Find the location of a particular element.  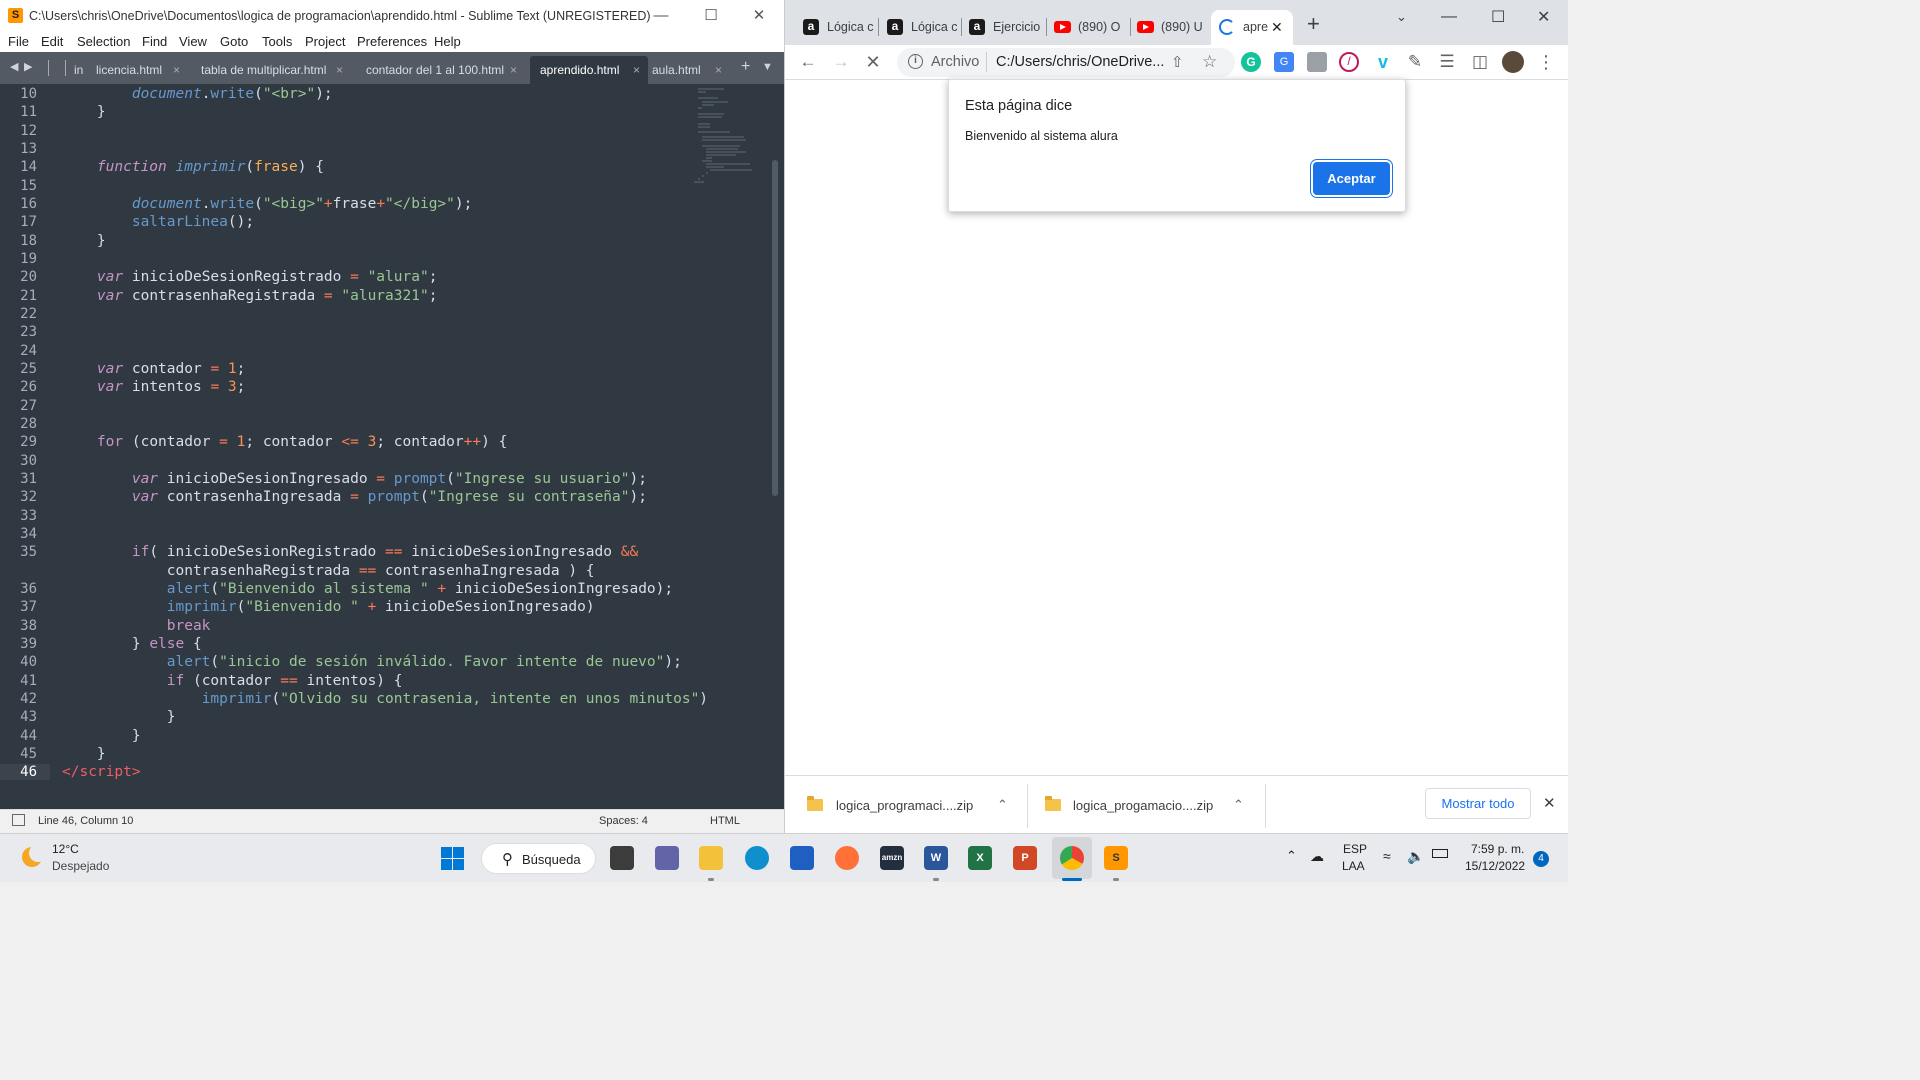

bookmark-star-icon: ☆ is located at coordinates (1209, 62).